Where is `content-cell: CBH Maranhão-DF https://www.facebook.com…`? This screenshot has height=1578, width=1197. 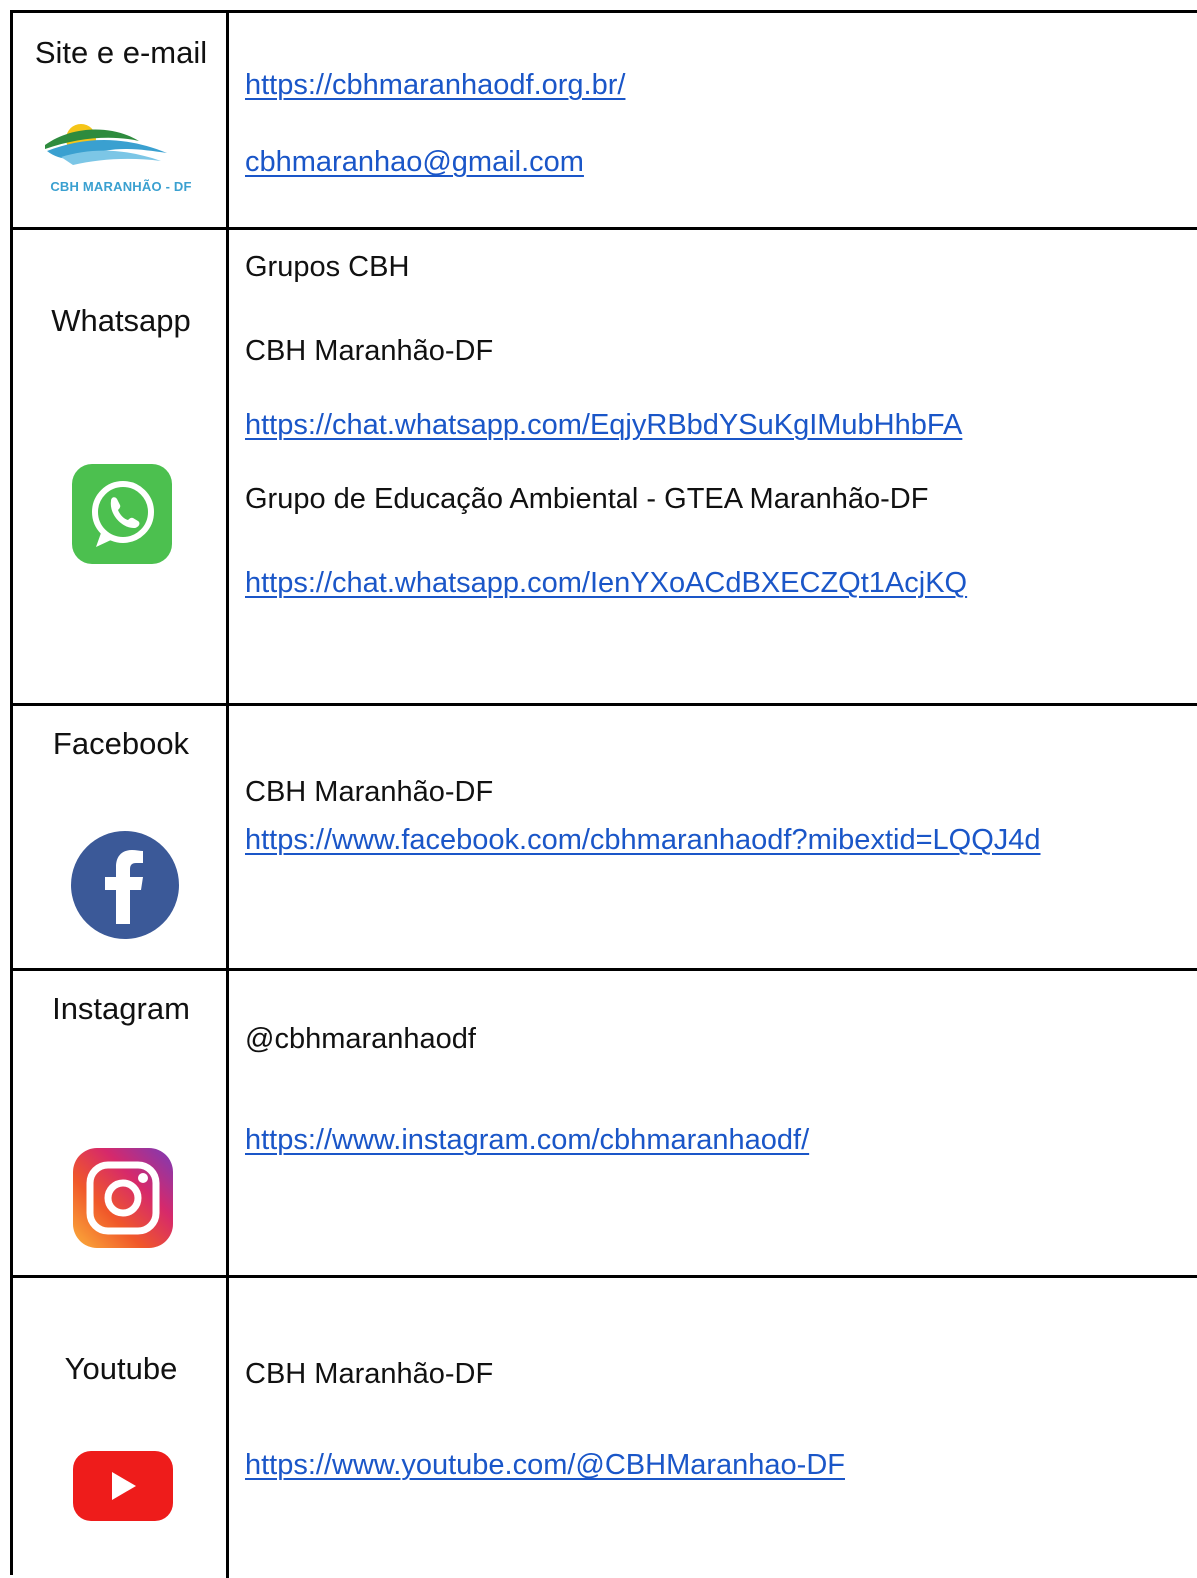
content-cell: CBH Maranhão-DF https://www.facebook.com… is located at coordinates (713, 837).